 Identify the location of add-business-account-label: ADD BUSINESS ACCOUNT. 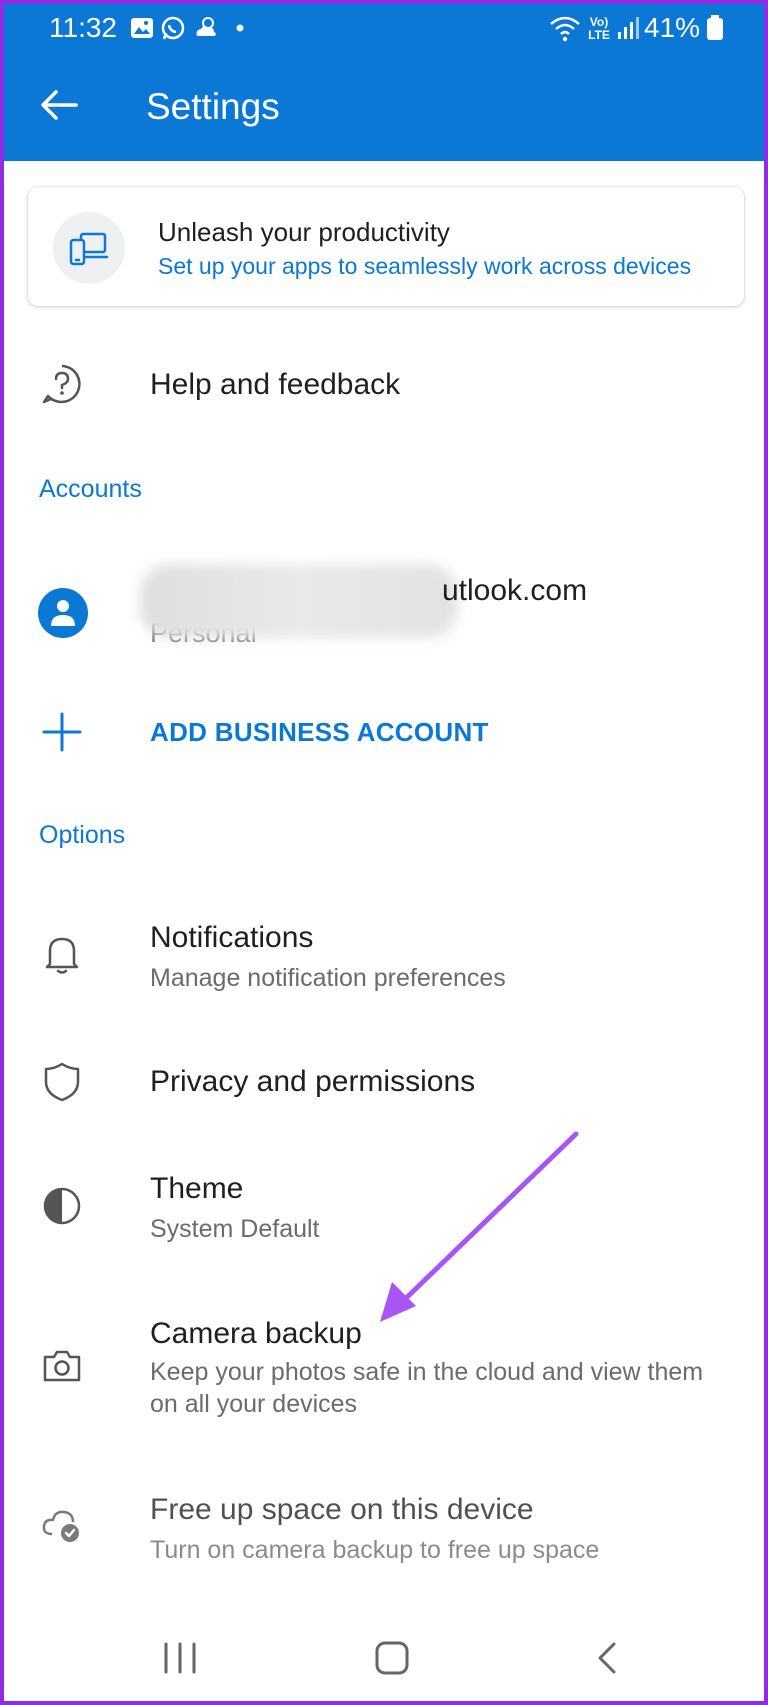
(319, 732).